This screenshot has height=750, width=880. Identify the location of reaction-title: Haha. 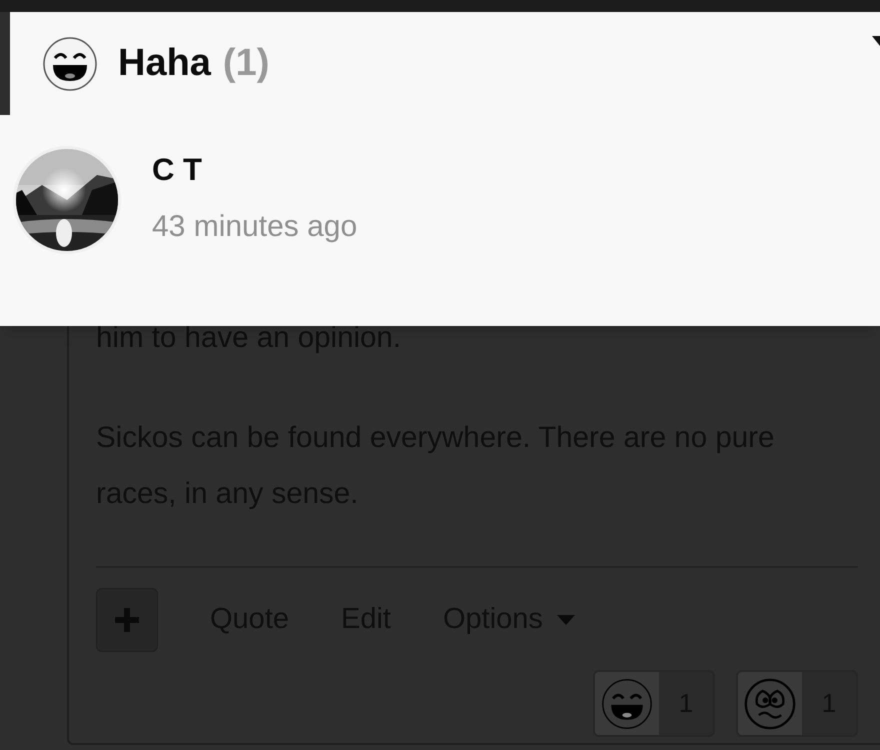
(164, 63).